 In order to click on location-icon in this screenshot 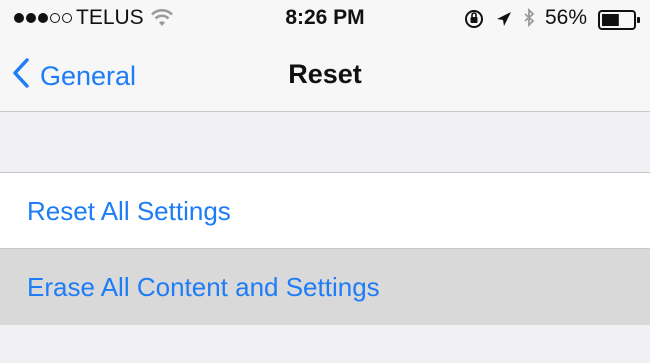, I will do `click(504, 19)`.